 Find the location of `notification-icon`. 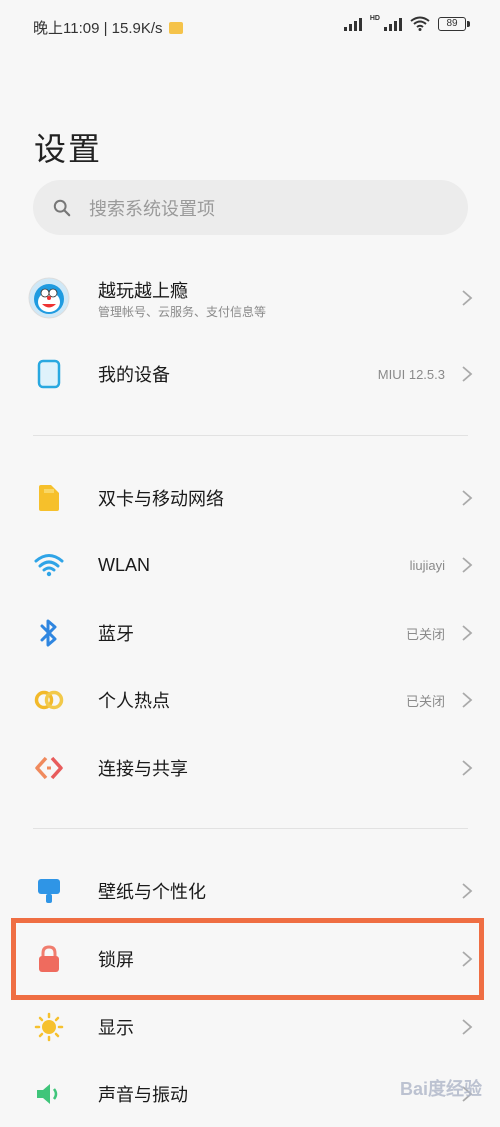

notification-icon is located at coordinates (175, 27).